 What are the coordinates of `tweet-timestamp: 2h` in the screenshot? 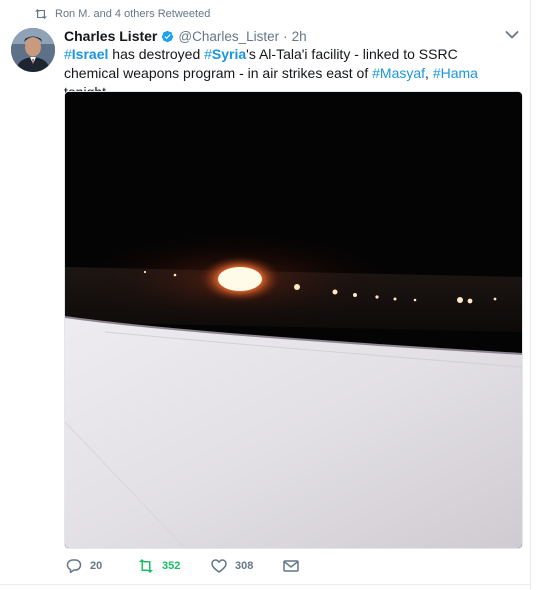 It's located at (299, 36).